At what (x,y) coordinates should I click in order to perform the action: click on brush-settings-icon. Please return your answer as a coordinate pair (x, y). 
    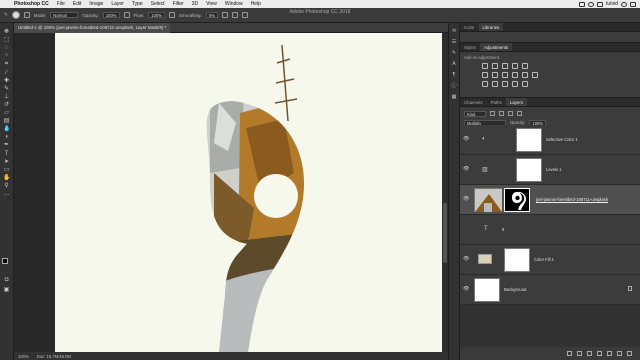
    Looking at the image, I should click on (26, 15).